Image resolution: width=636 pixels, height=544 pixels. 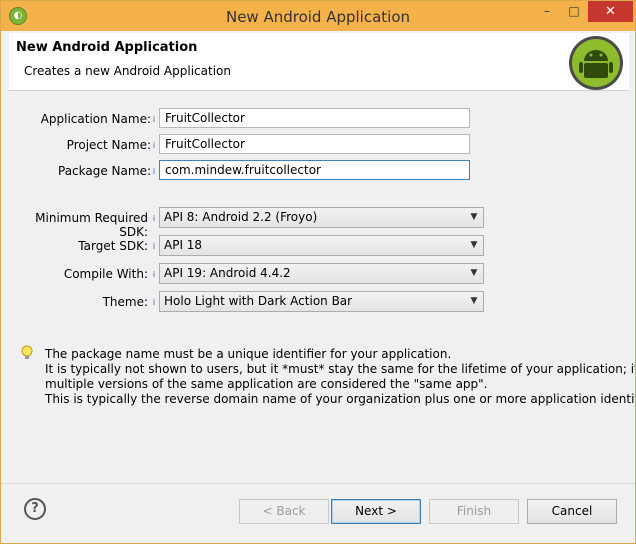 I want to click on theme-label: Theme:, so click(x=125, y=302).